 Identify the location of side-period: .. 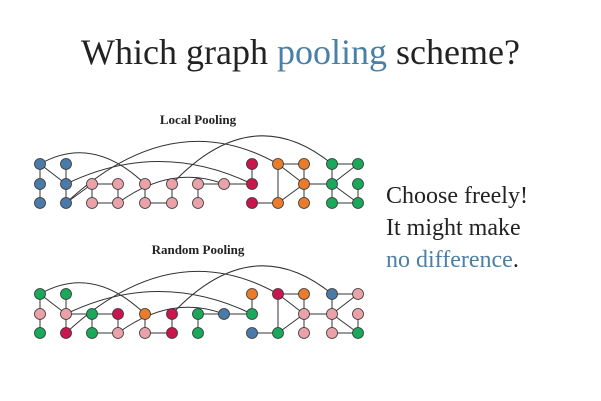
(515, 260).